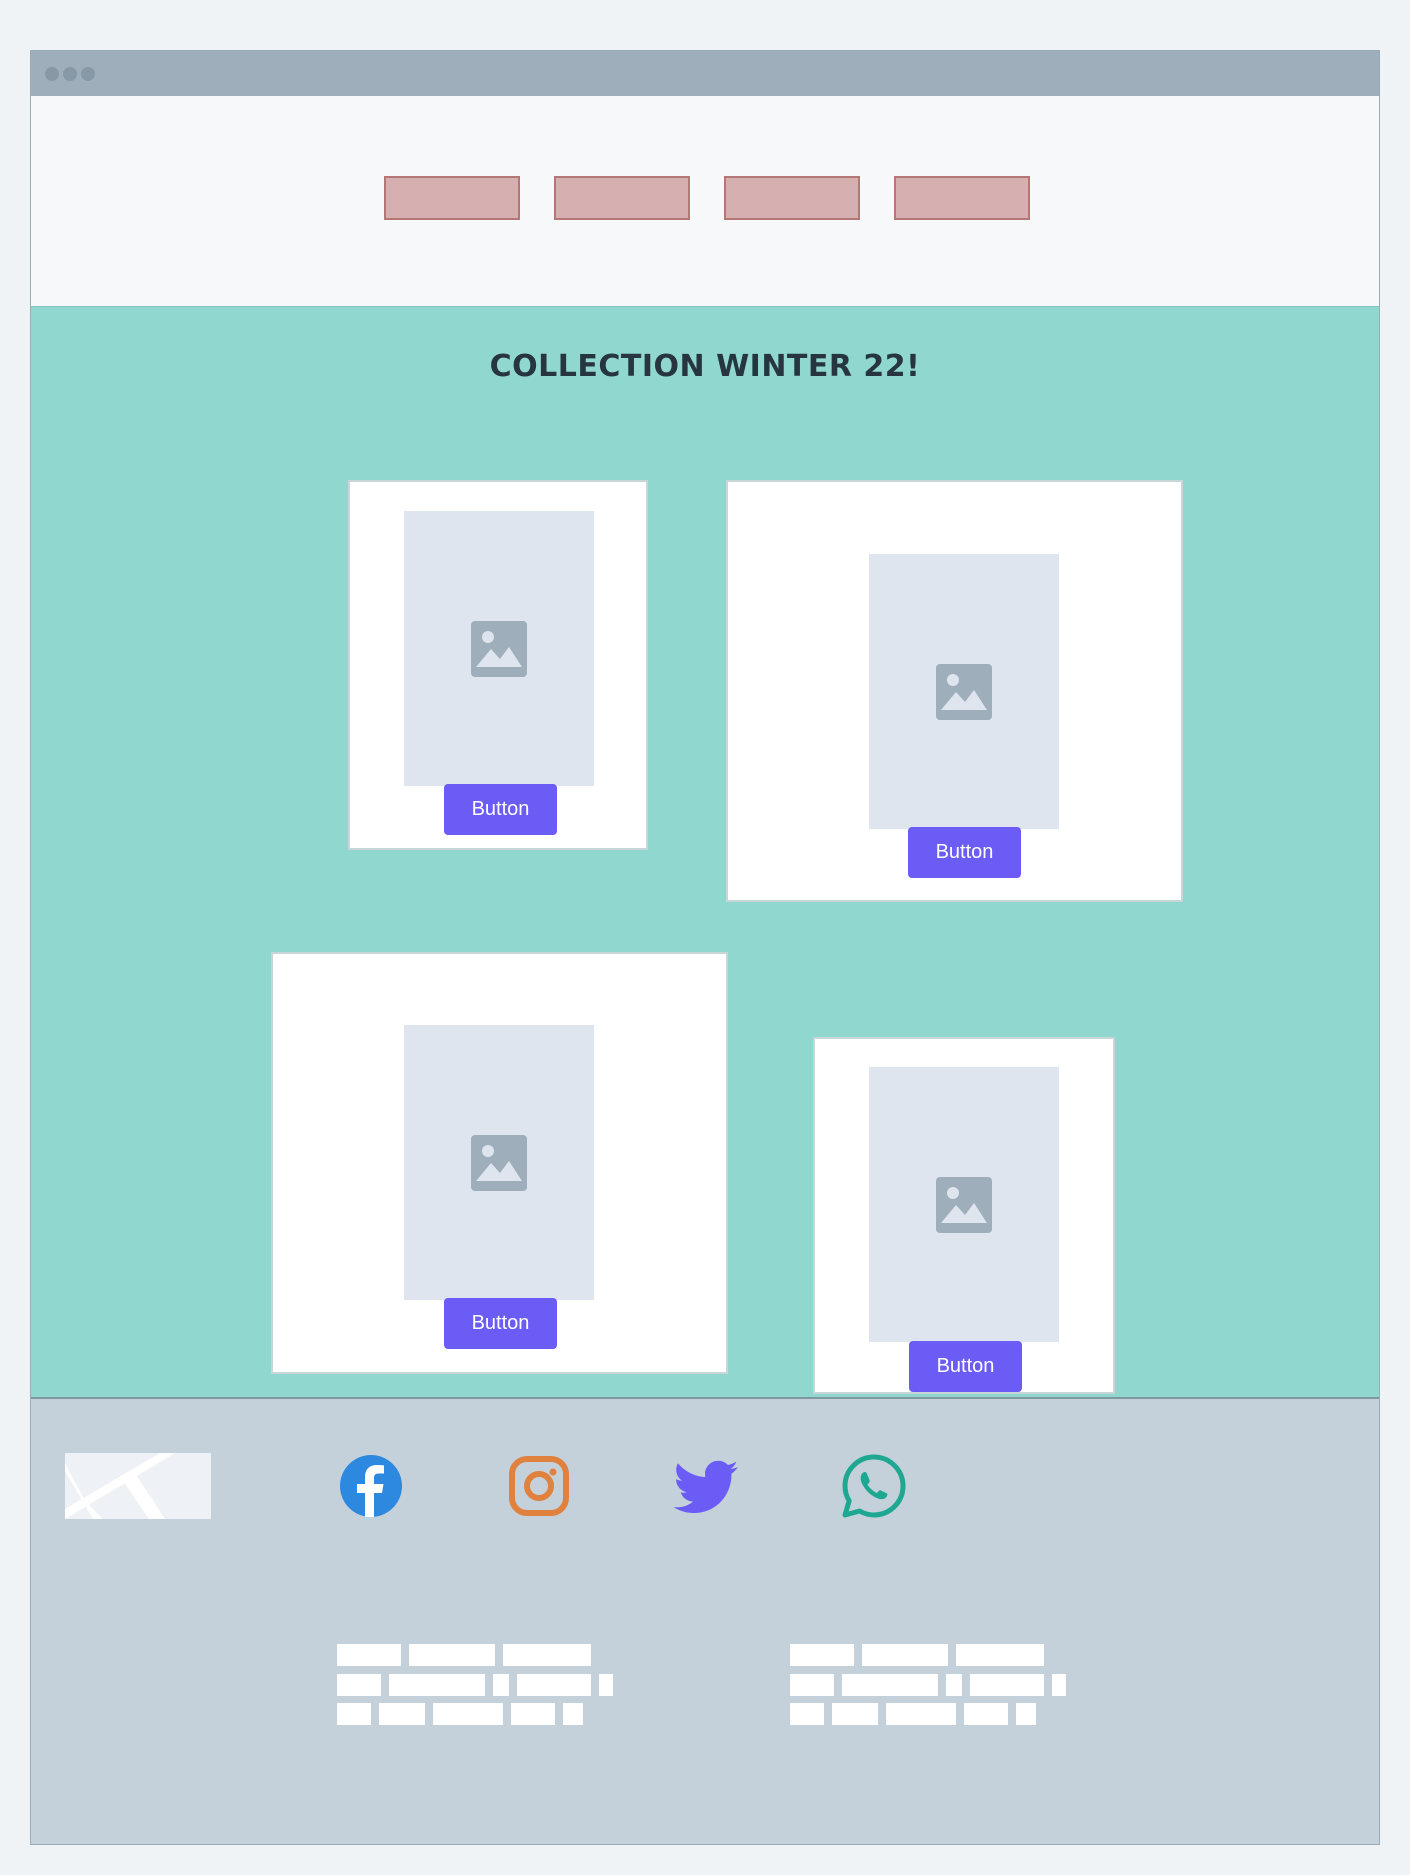  Describe the element at coordinates (371, 1486) in the screenshot. I see `facebook-icon` at that location.